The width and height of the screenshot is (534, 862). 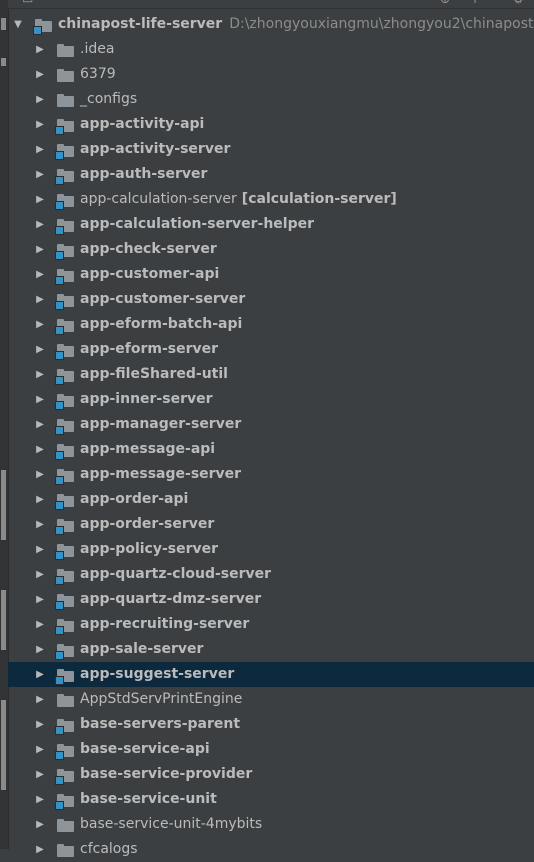 What do you see at coordinates (271, 299) in the screenshot?
I see `tree-row: ▶ app-customer-server` at bounding box center [271, 299].